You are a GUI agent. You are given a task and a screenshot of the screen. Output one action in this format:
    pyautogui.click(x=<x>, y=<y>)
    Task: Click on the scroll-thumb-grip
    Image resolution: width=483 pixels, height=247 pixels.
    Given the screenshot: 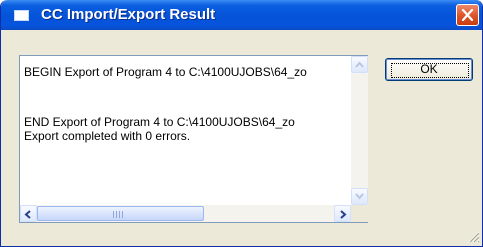 What is the action you would take?
    pyautogui.click(x=119, y=214)
    